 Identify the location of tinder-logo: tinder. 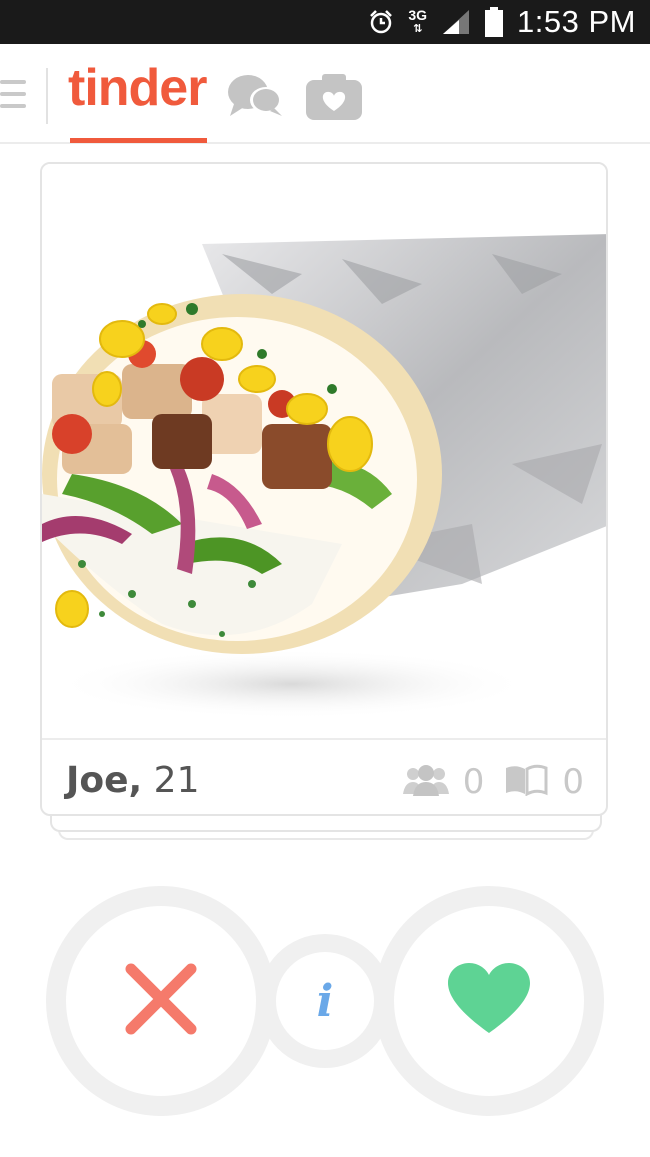
(137, 88).